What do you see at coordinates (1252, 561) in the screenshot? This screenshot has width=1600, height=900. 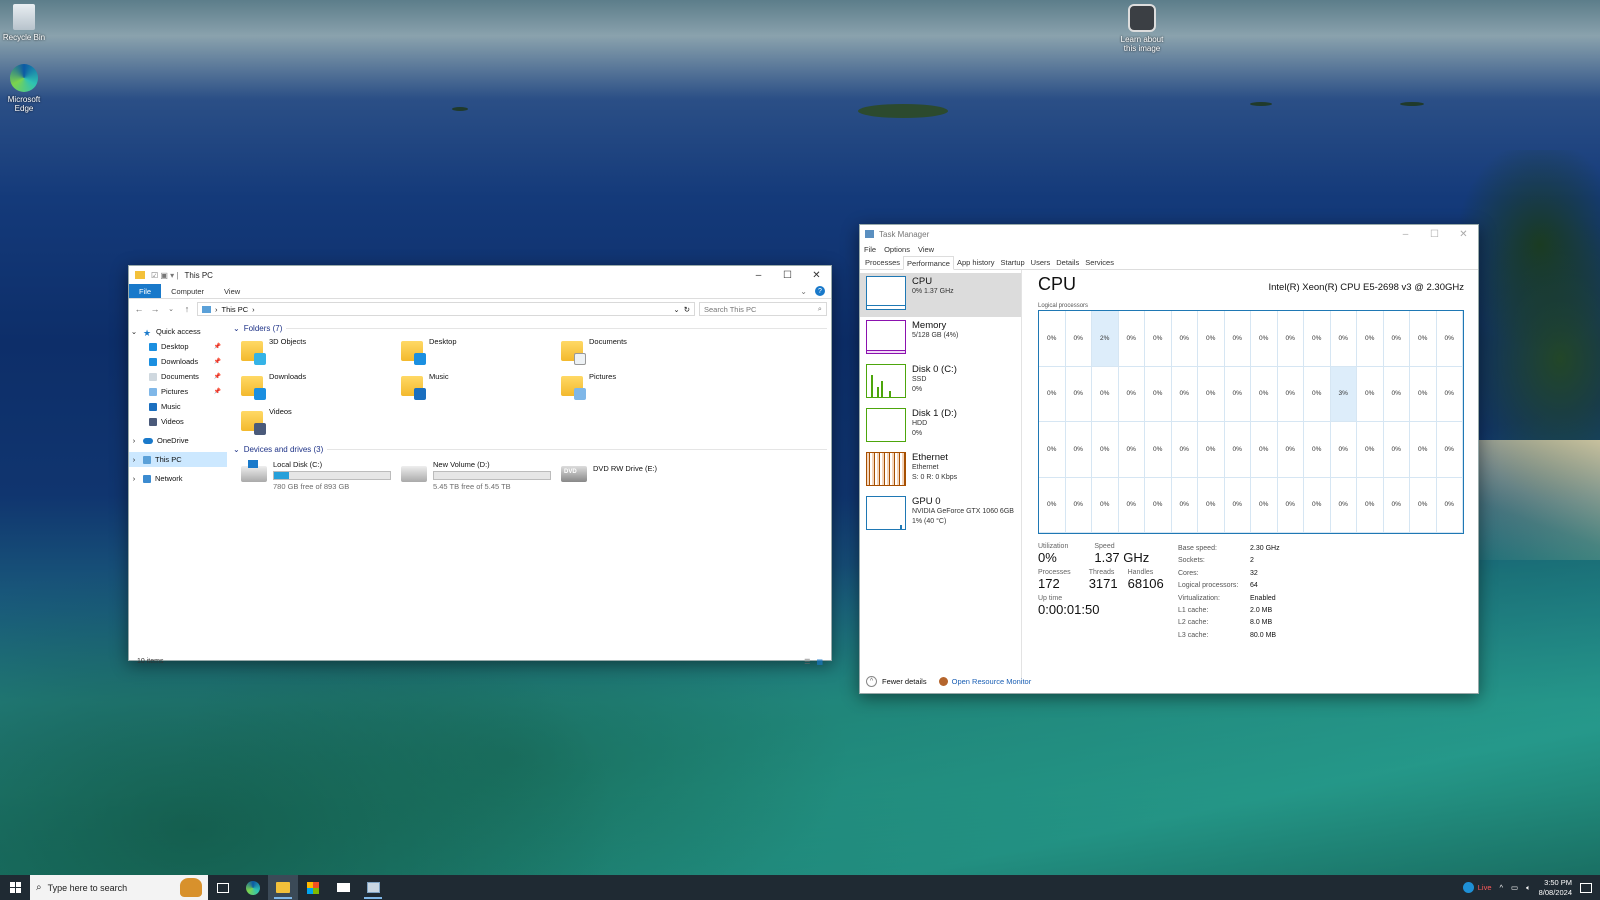 I see `spec-value: 2` at bounding box center [1252, 561].